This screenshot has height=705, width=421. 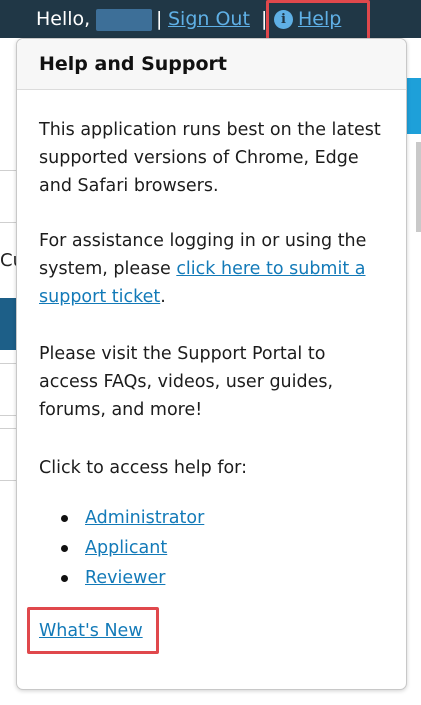 I want to click on list-item: Applicant, so click(x=132, y=548).